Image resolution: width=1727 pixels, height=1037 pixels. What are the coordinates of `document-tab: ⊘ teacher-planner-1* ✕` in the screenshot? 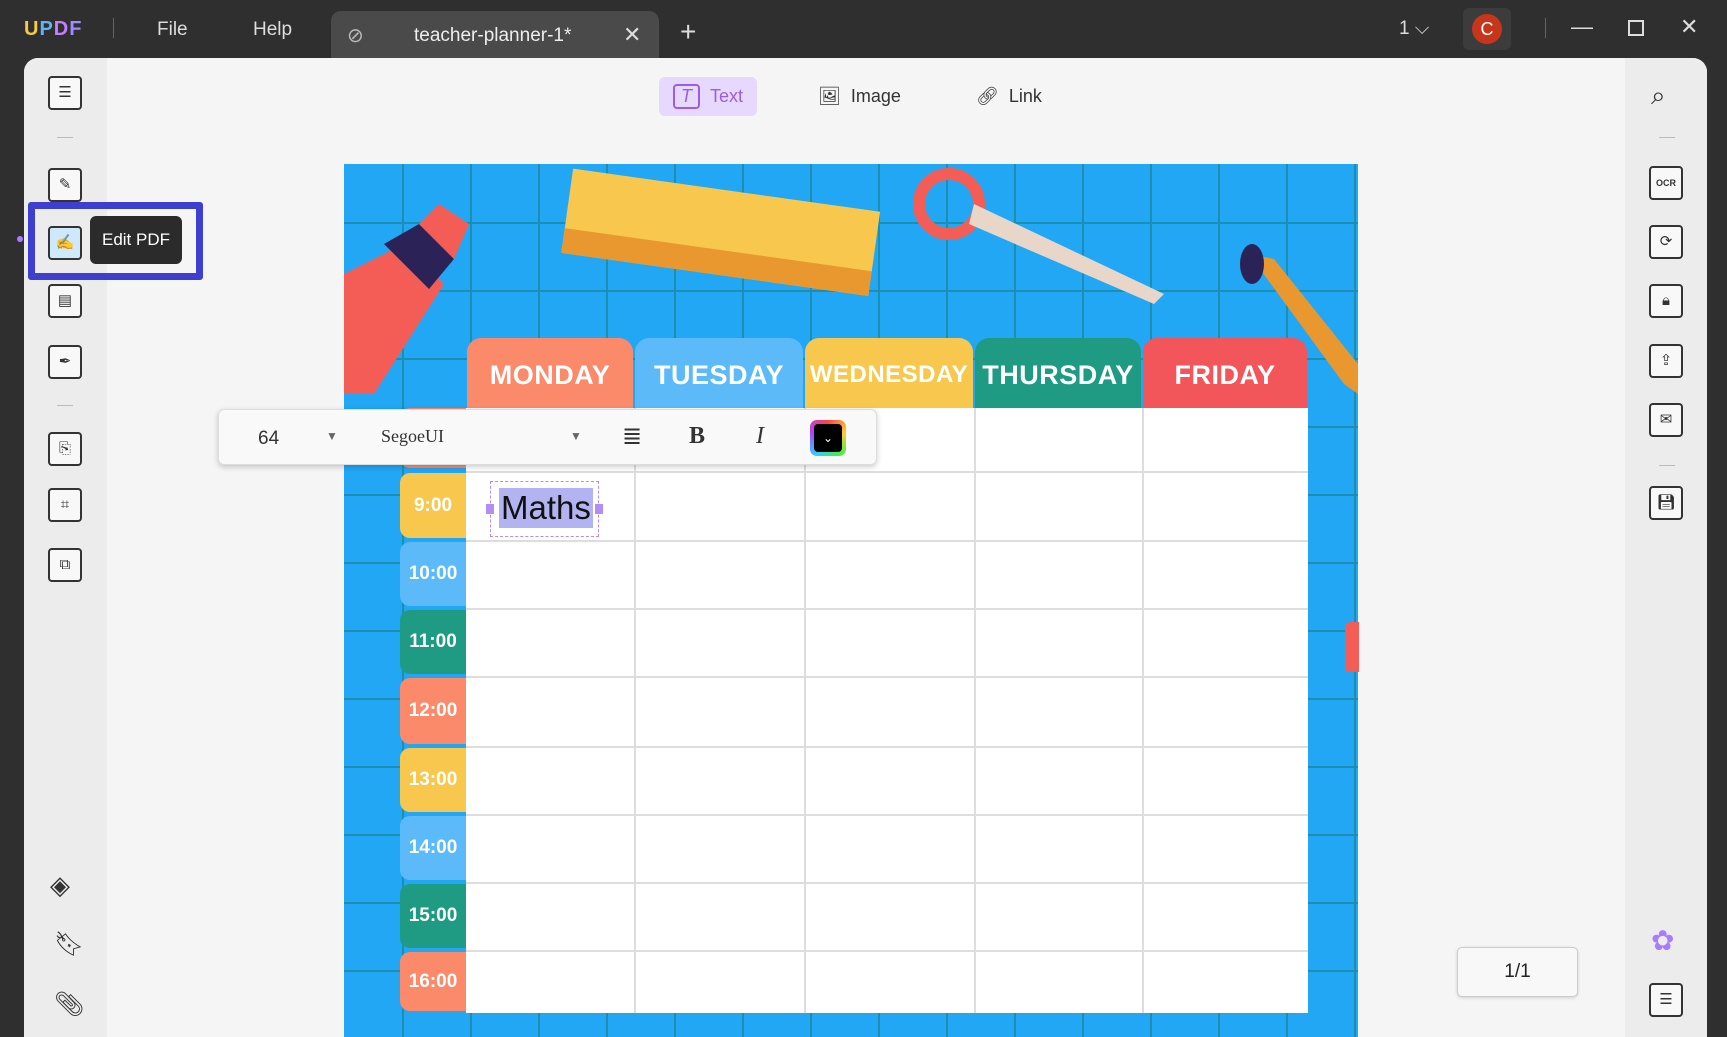 It's located at (495, 36).